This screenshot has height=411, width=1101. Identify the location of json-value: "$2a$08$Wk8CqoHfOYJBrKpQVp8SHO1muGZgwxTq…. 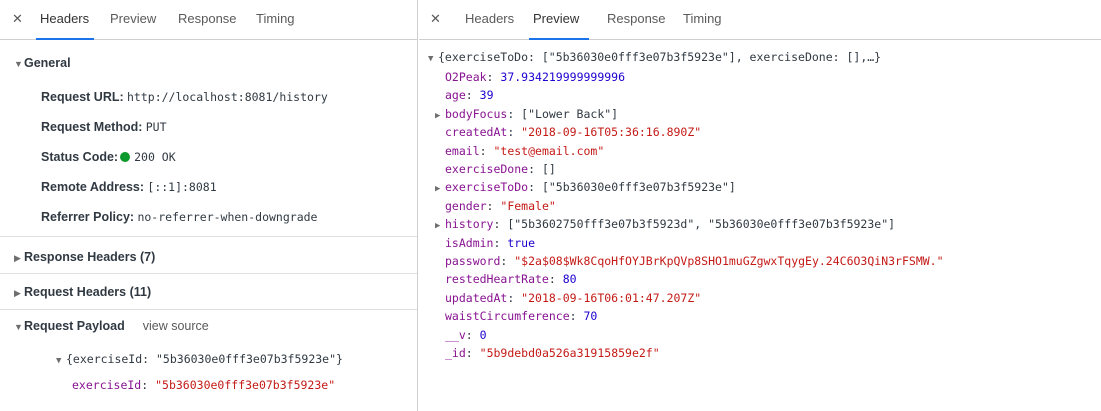
(729, 261).